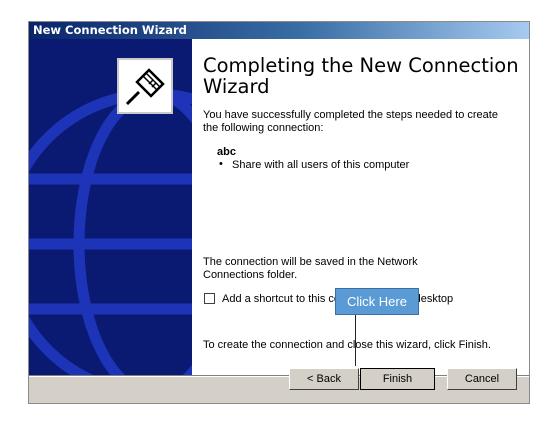 The image size is (560, 427). I want to click on cancel-button: Cancel, so click(482, 379).